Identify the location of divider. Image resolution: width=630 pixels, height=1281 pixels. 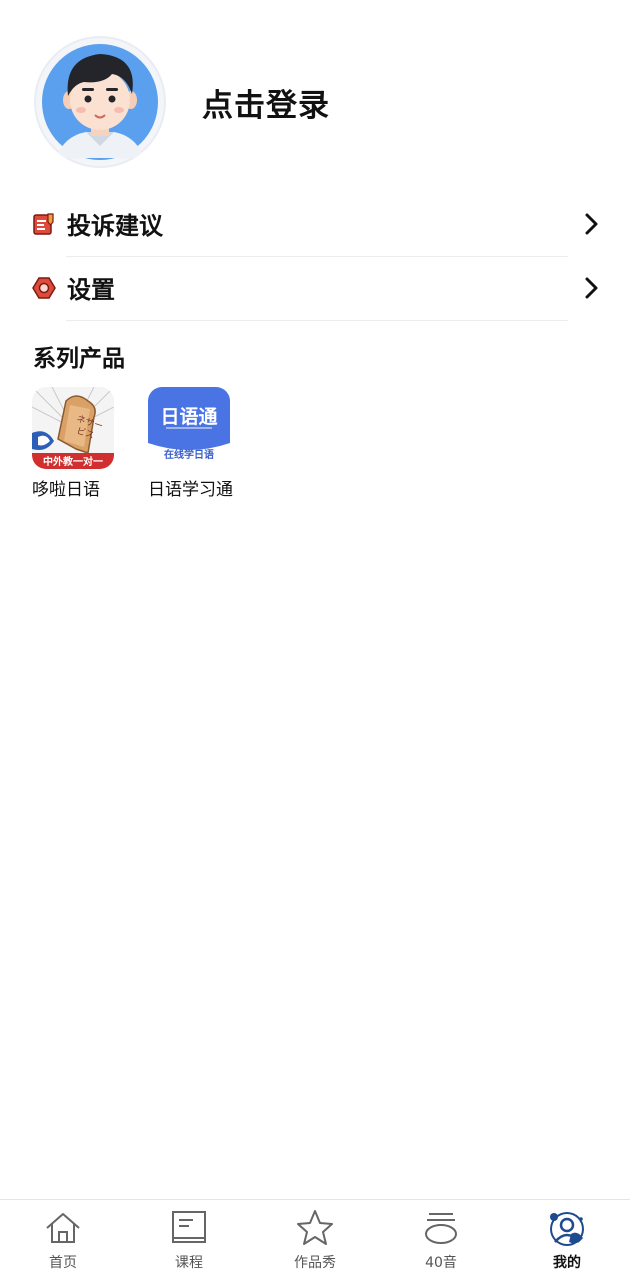
(317, 320).